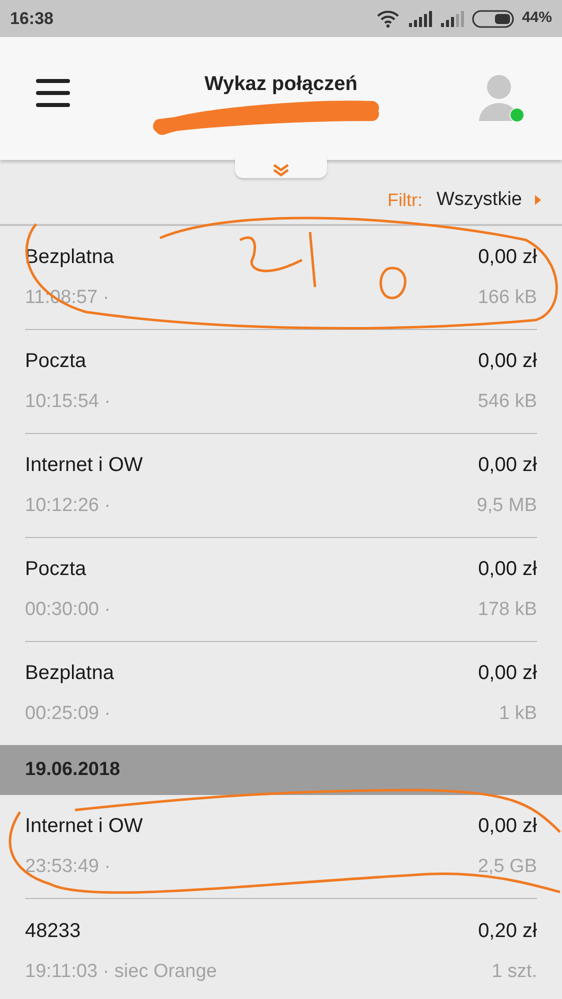 This screenshot has width=562, height=999. What do you see at coordinates (69, 673) in the screenshot?
I see `entry-name: Bezplatna` at bounding box center [69, 673].